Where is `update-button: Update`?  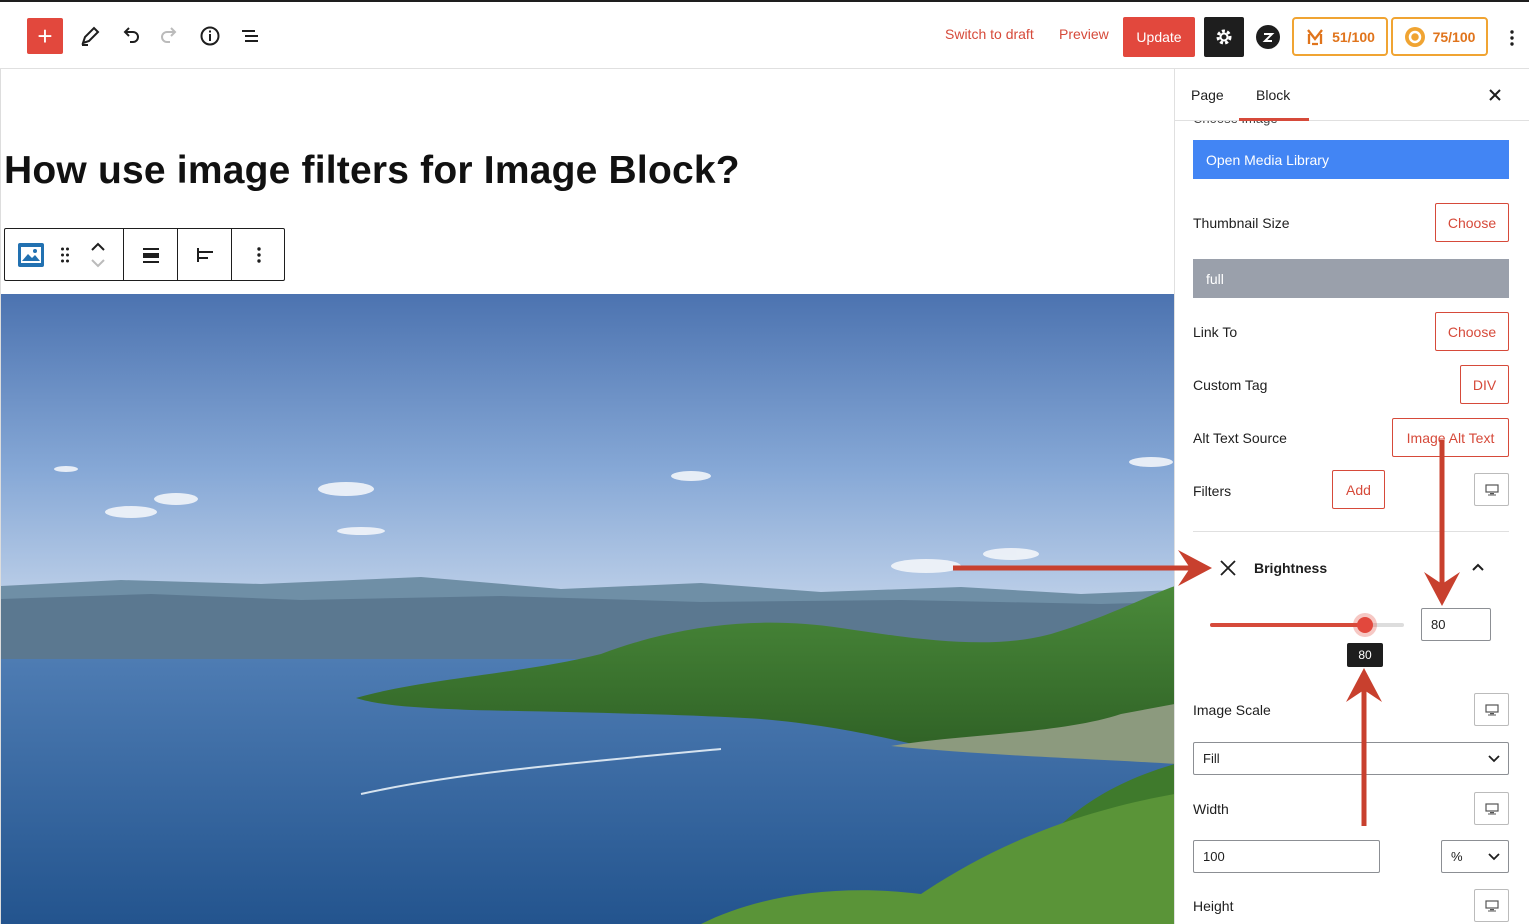 update-button: Update is located at coordinates (1159, 37).